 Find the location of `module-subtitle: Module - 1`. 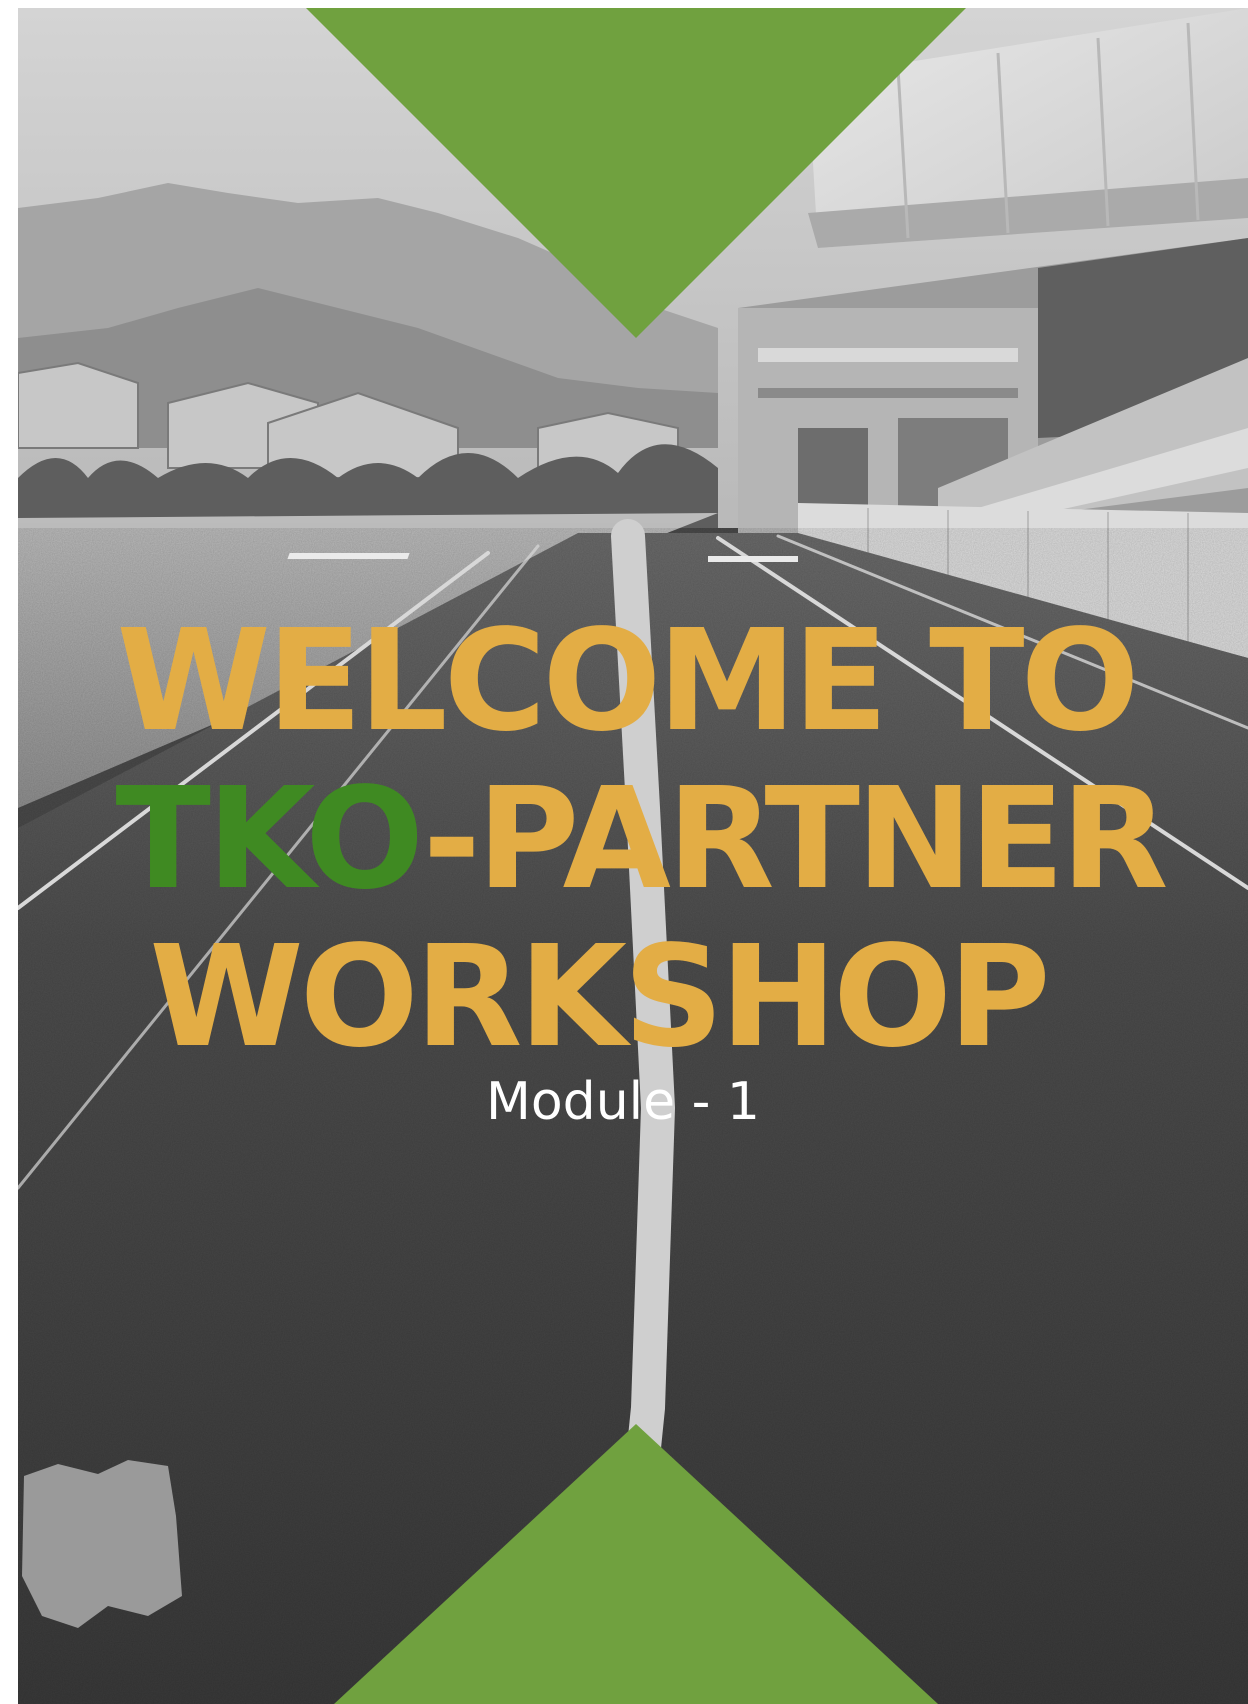

module-subtitle: Module - 1 is located at coordinates (623, 1102).